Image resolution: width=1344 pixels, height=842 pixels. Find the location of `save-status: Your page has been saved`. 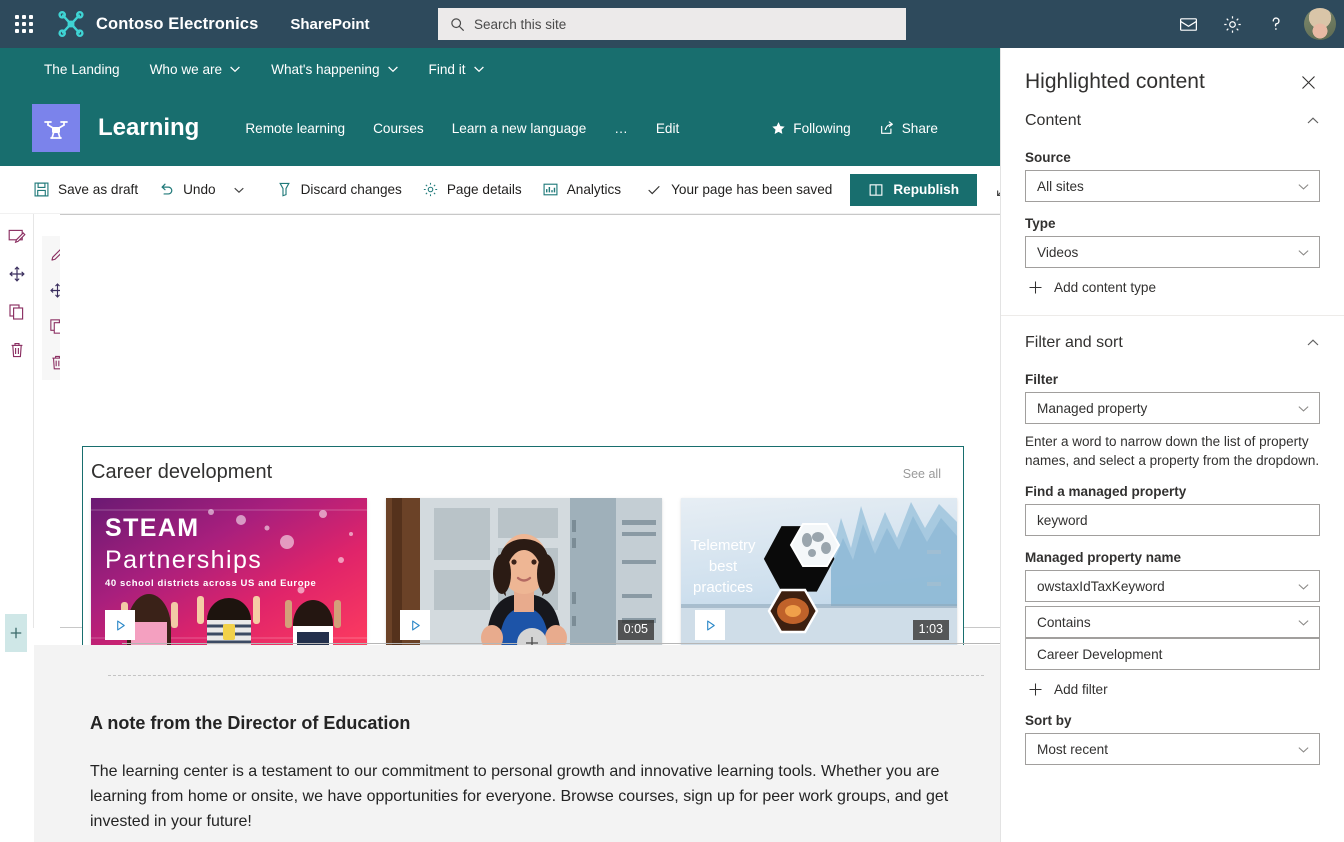

save-status: Your page has been saved is located at coordinates (739, 190).